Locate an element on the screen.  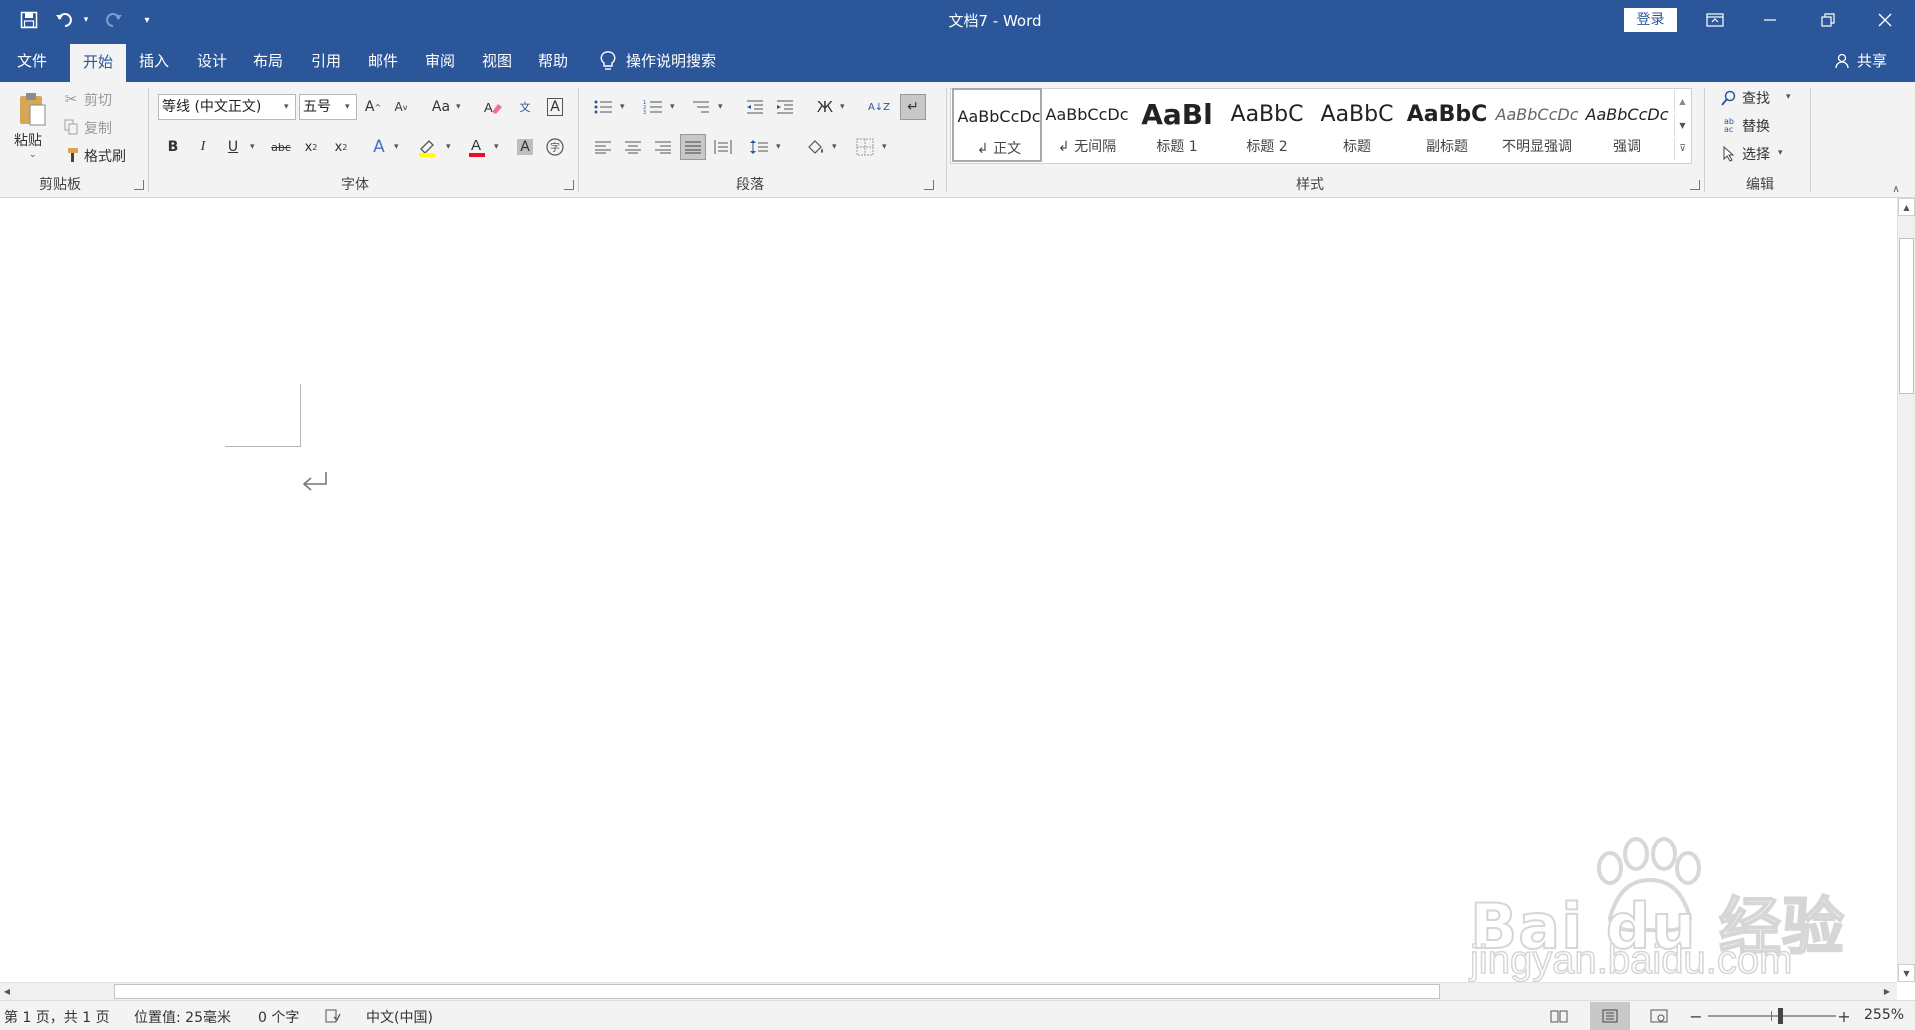
style-normal: AaBbCcDc ↲ 正文 is located at coordinates (997, 125).